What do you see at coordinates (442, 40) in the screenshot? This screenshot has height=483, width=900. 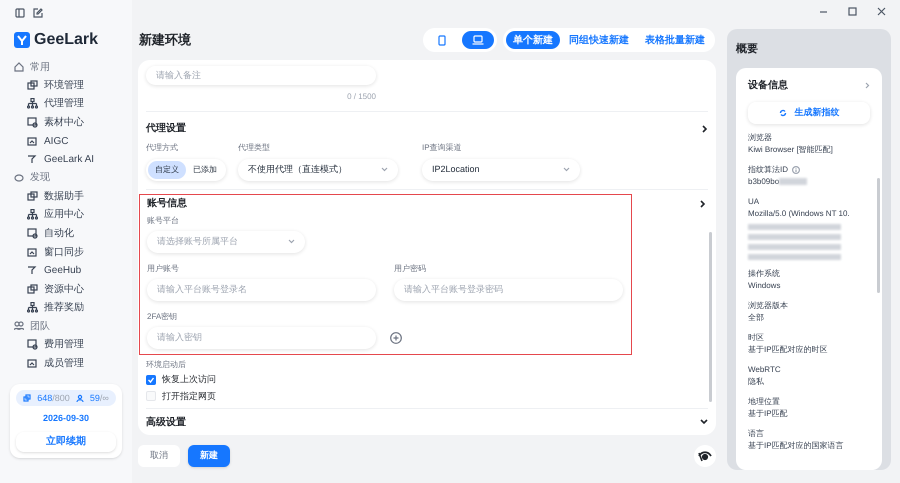 I see `phone-icon` at bounding box center [442, 40].